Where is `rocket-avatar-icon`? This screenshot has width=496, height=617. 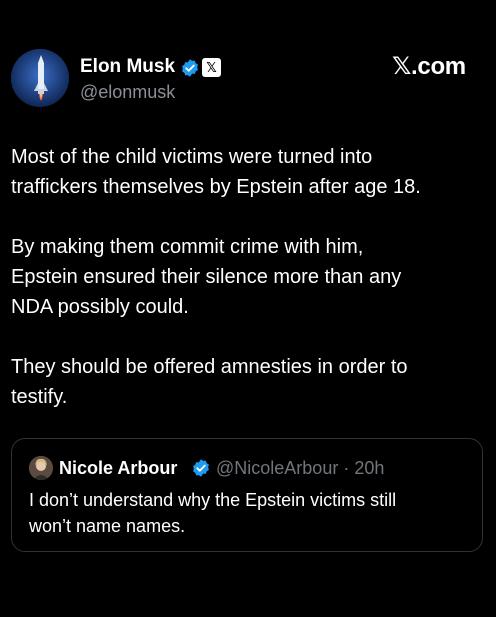 rocket-avatar-icon is located at coordinates (40, 78).